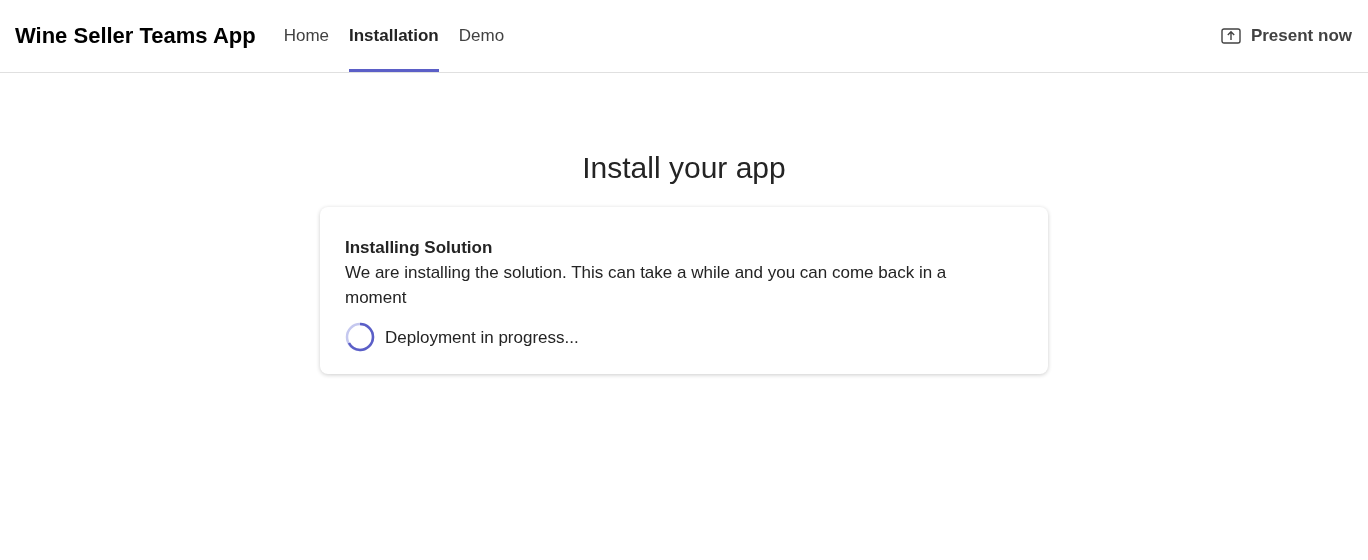  Describe the element at coordinates (135, 36) in the screenshot. I see `app-title: Wine Seller Teams App` at that location.